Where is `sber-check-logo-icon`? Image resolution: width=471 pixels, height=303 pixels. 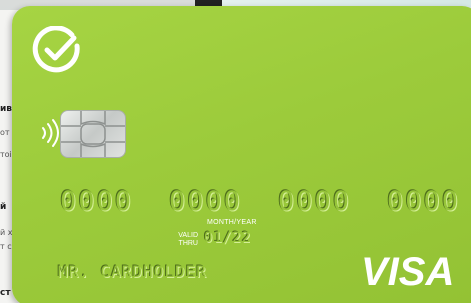 sber-check-logo-icon is located at coordinates (56, 49).